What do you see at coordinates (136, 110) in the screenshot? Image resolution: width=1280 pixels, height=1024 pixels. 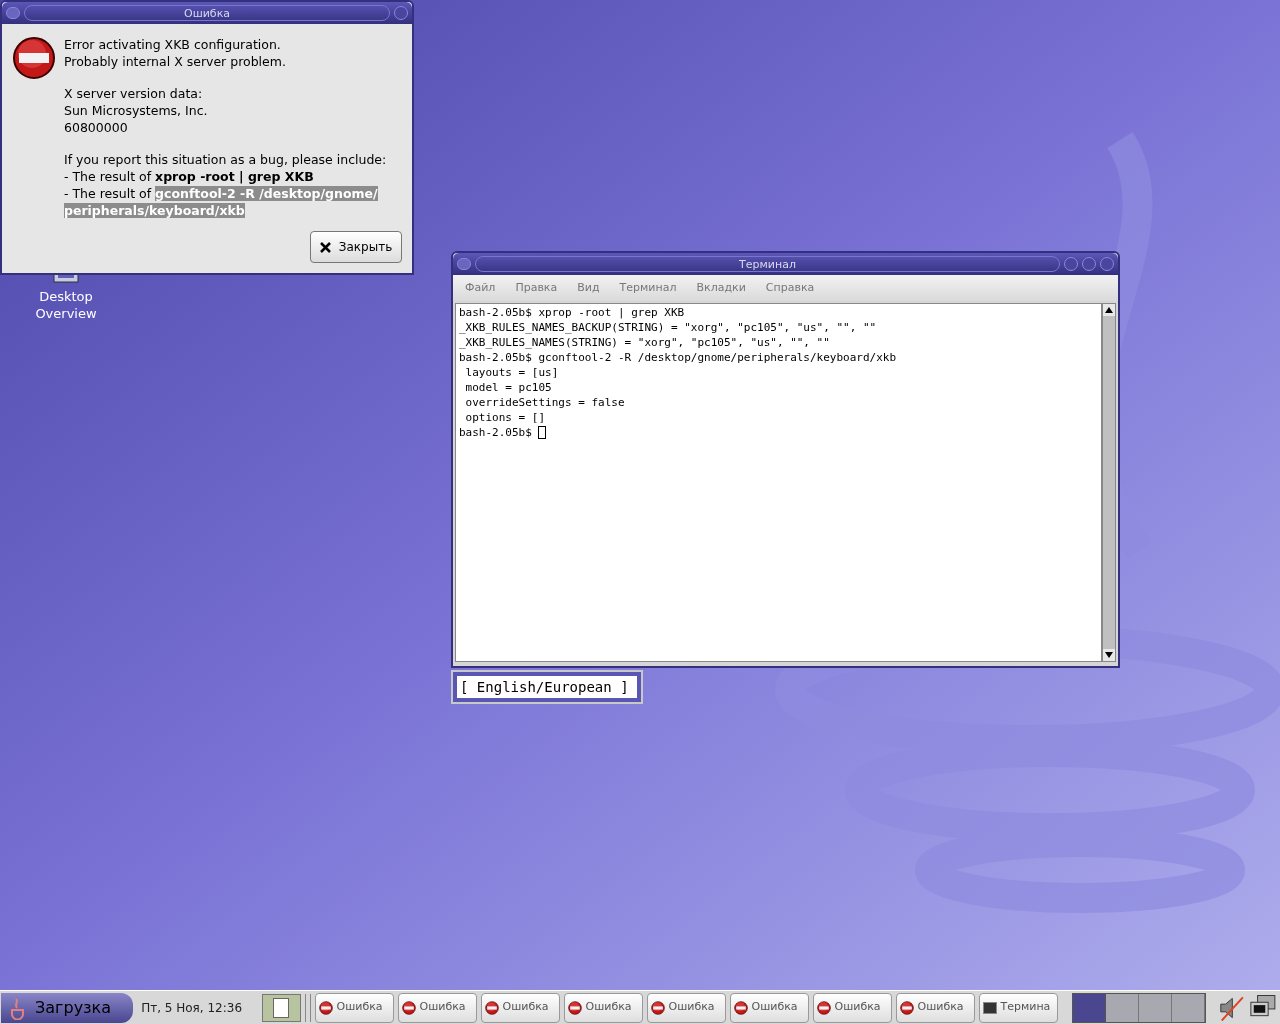 I see `dialog-message: Sun Microsystems, Inc.` at bounding box center [136, 110].